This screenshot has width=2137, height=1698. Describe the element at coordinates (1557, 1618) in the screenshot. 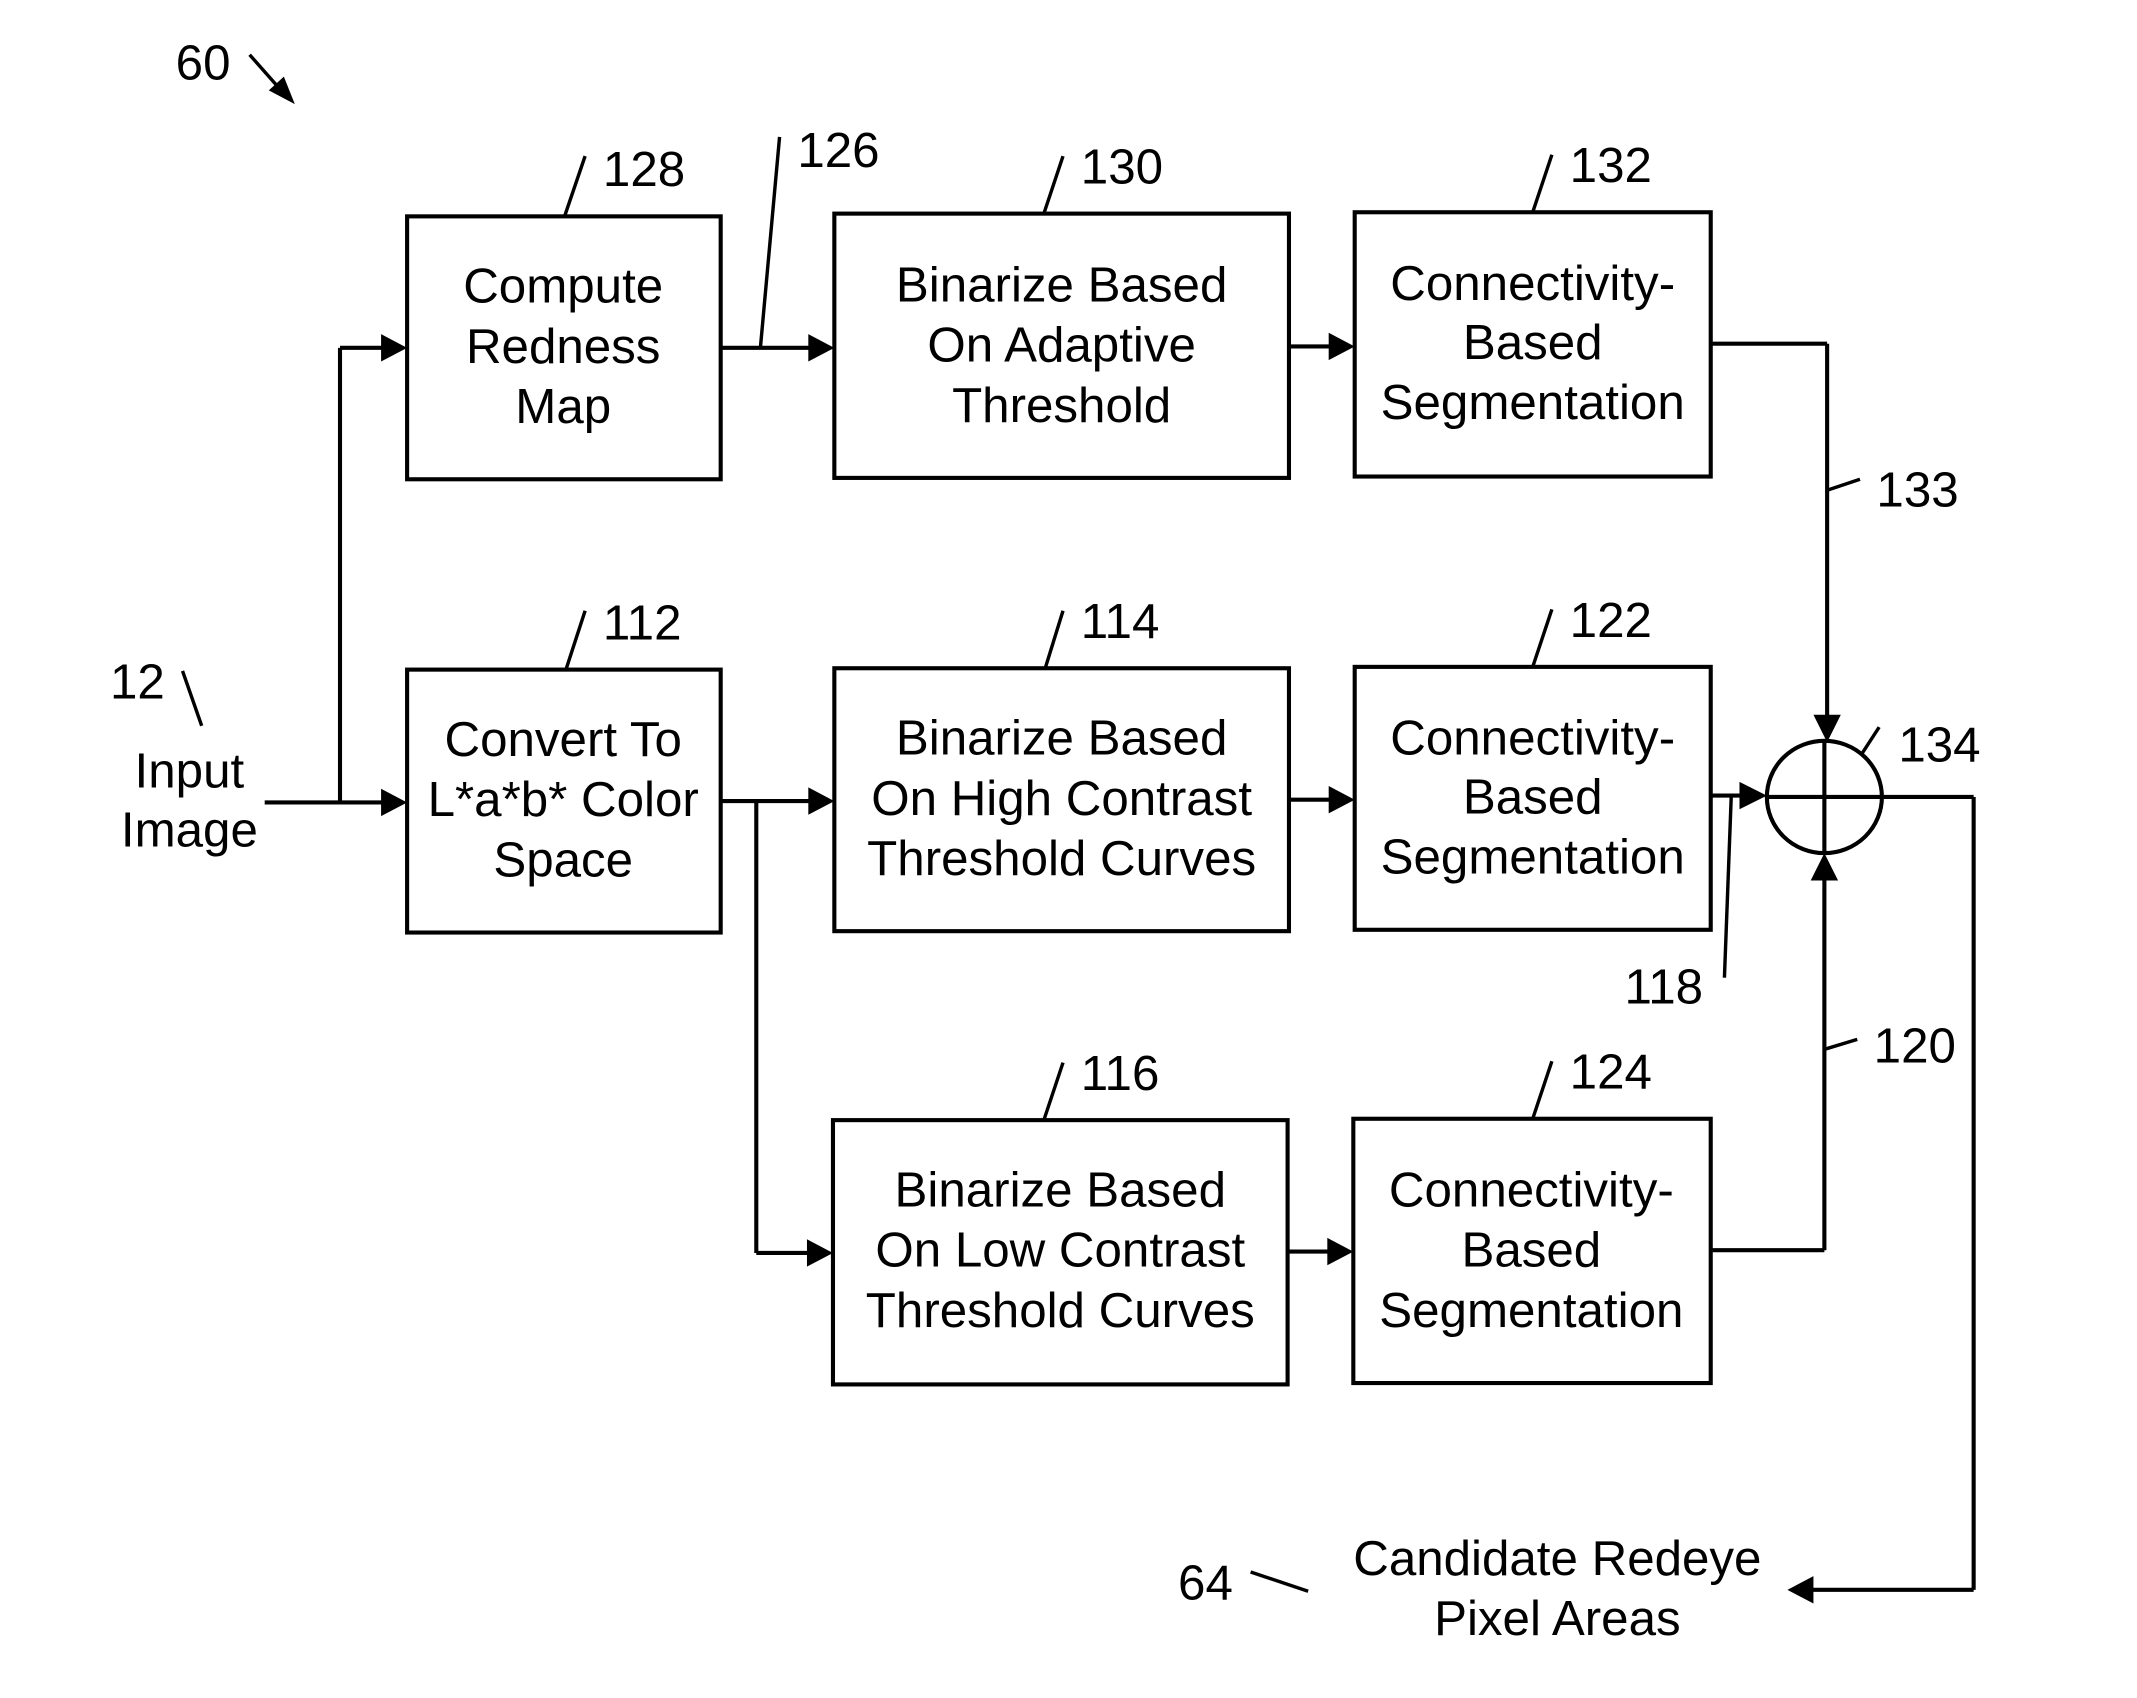

I see `output-label-line2: Pixel Areas` at that location.